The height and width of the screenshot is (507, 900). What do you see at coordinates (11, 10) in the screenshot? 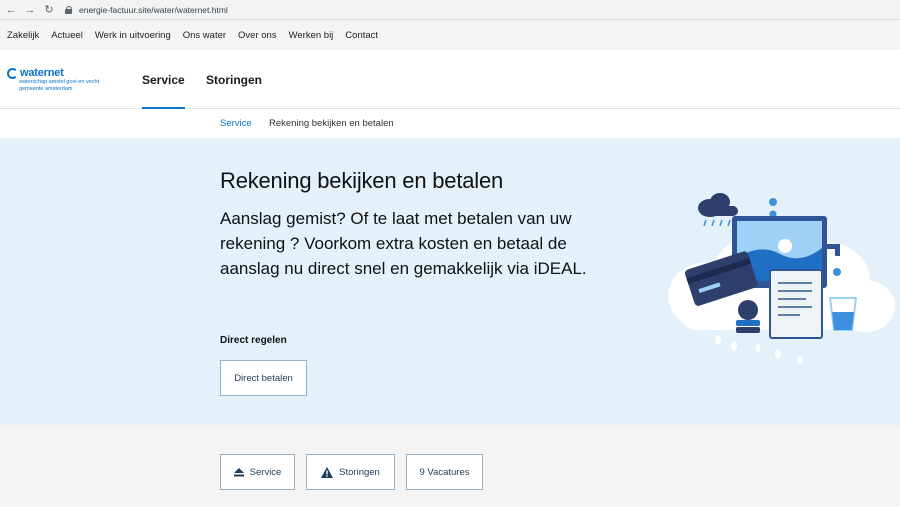
I see `back-icon: ←` at bounding box center [11, 10].